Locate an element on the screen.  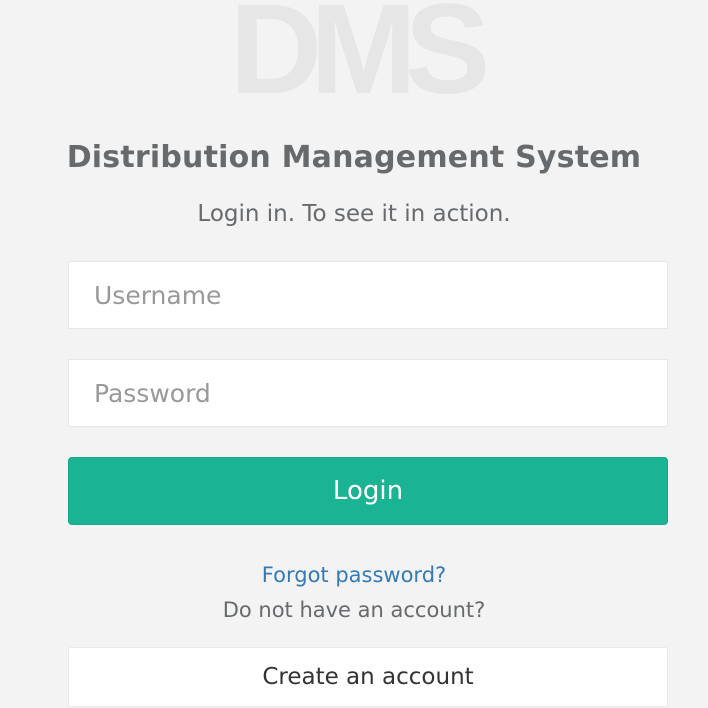
forgot-password-container: Forgot password? is located at coordinates (354, 575).